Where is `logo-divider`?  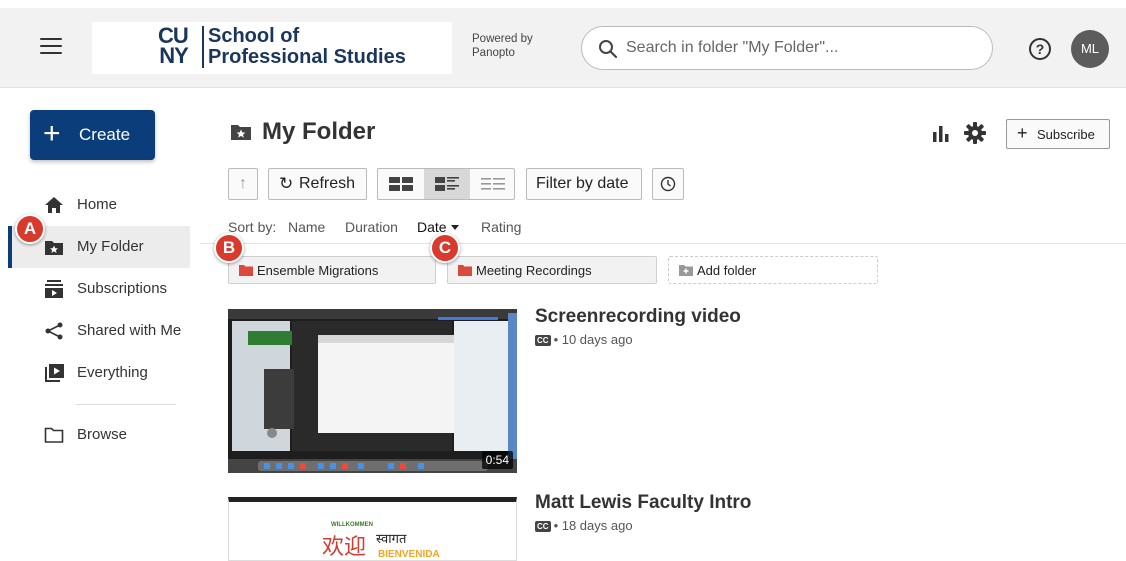
logo-divider is located at coordinates (203, 47).